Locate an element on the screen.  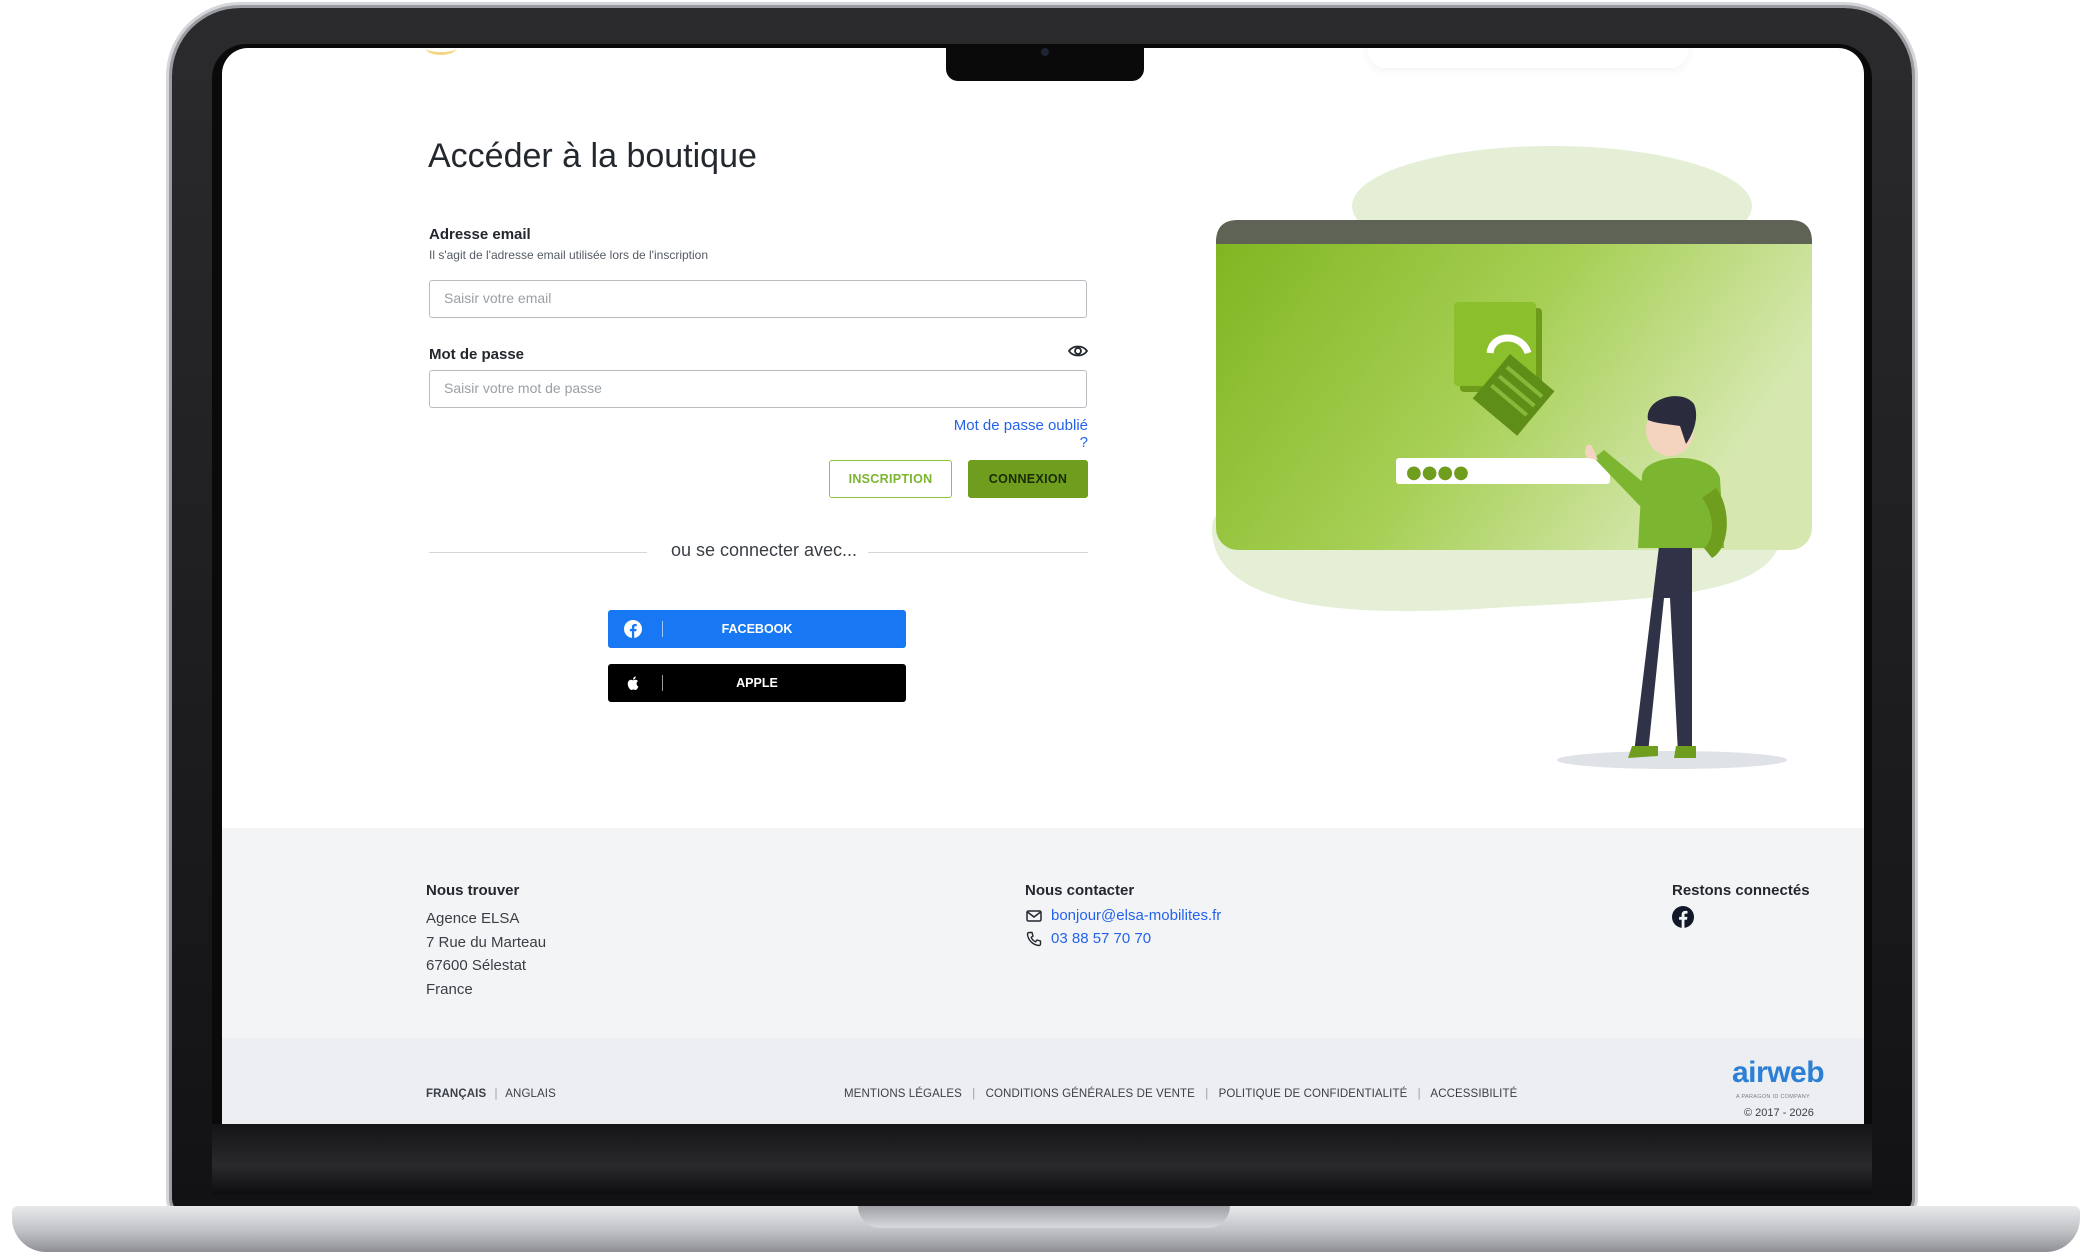
camera-icon is located at coordinates (1045, 52).